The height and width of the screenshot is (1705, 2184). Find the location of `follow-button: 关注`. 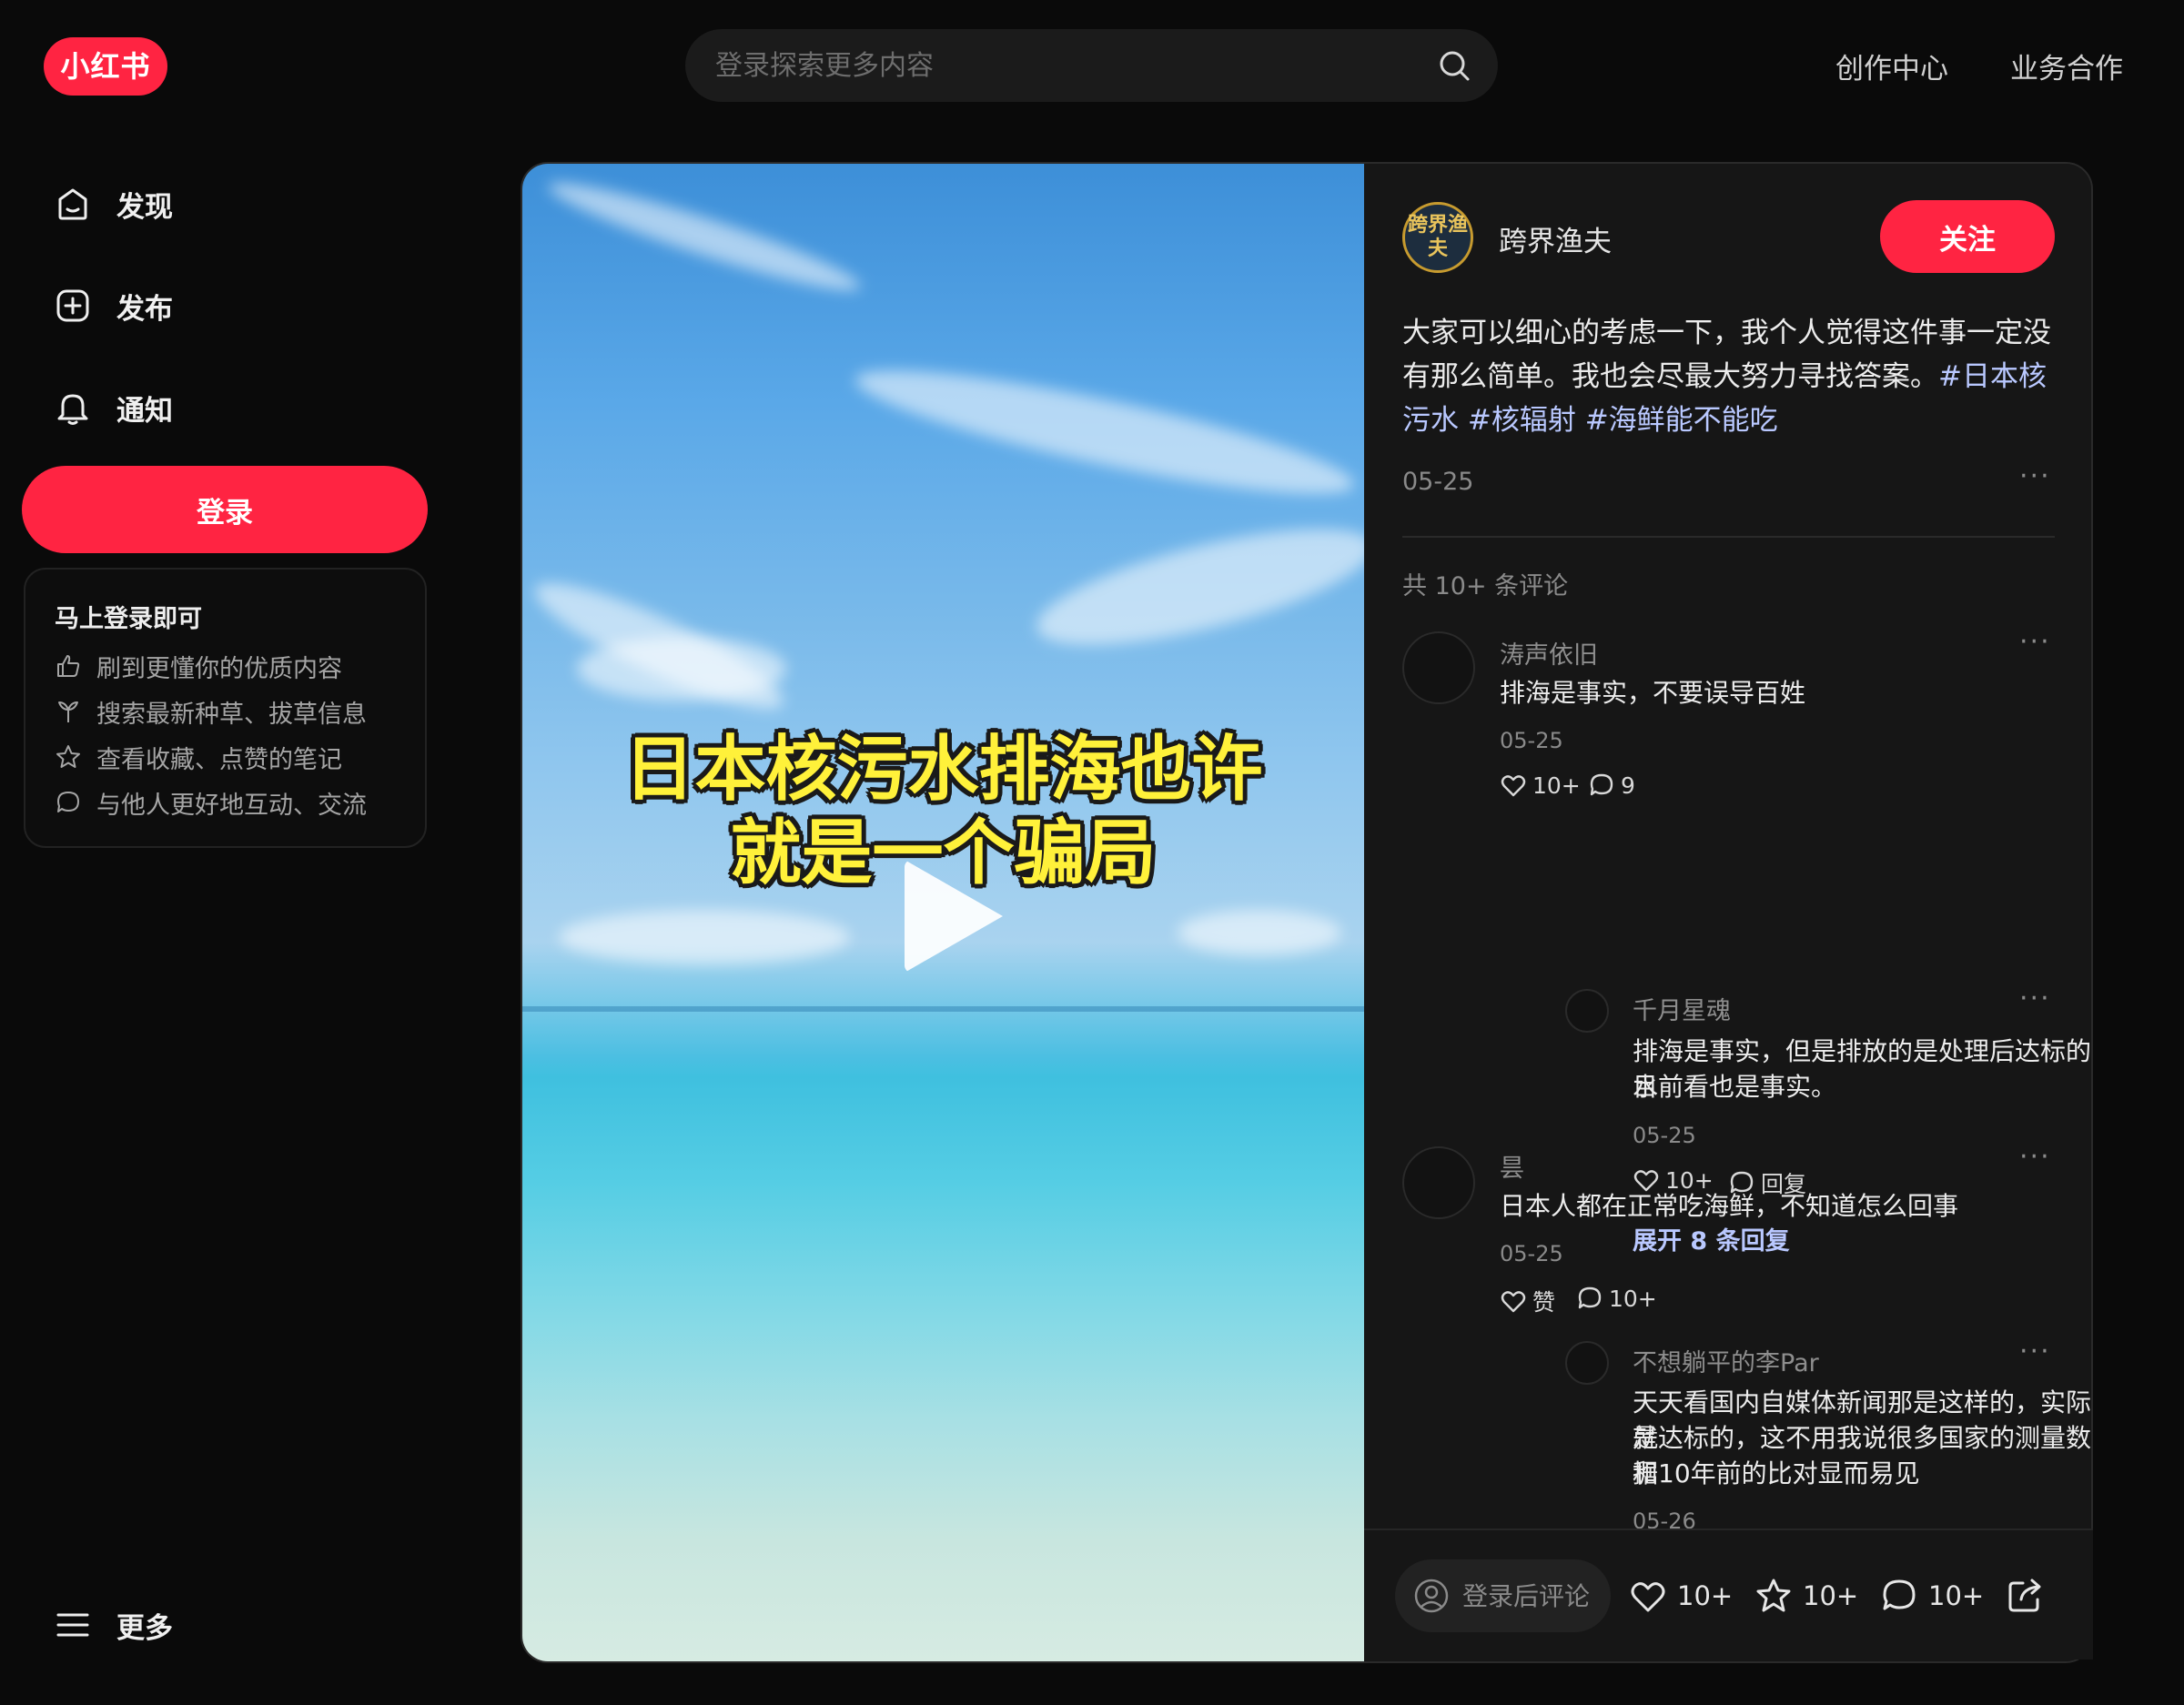

follow-button: 关注 is located at coordinates (1968, 236).